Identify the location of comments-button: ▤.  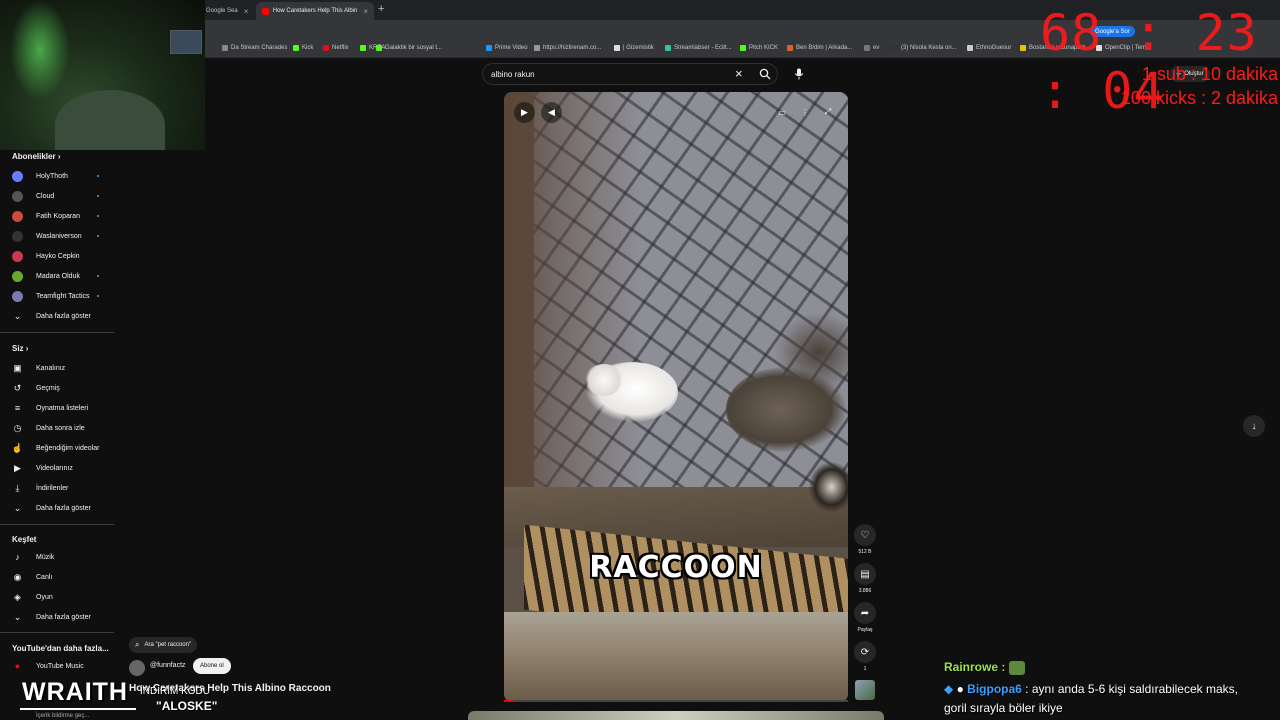
(865, 574).